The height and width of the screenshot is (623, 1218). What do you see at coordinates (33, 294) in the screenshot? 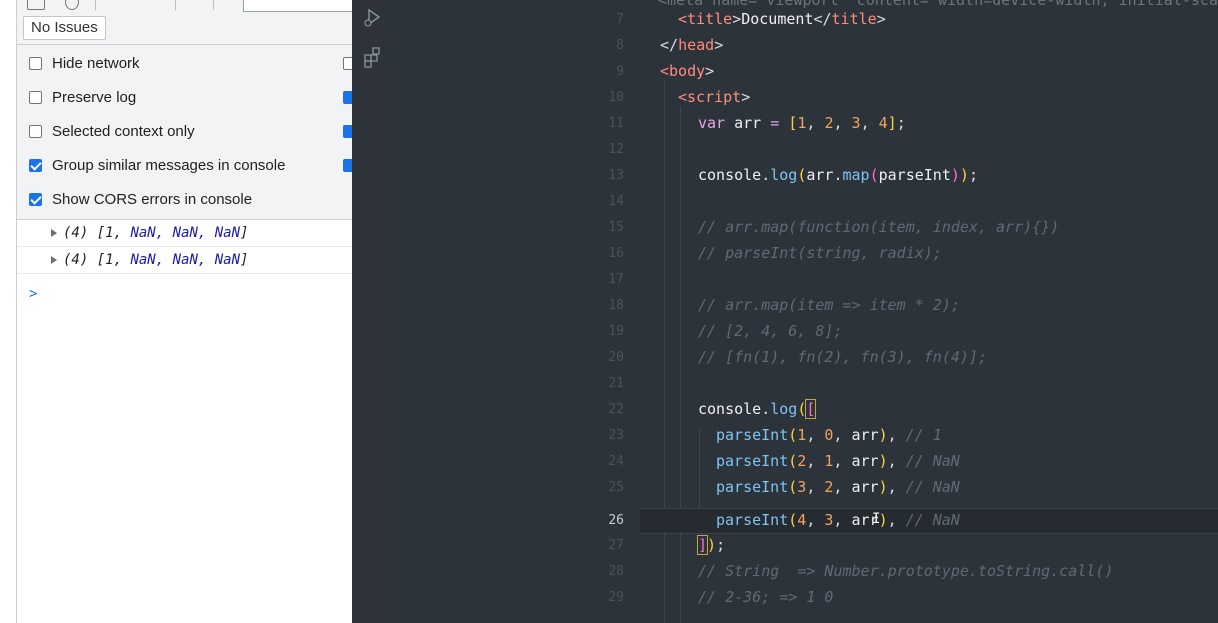
I see `console-prompt-caret: >` at bounding box center [33, 294].